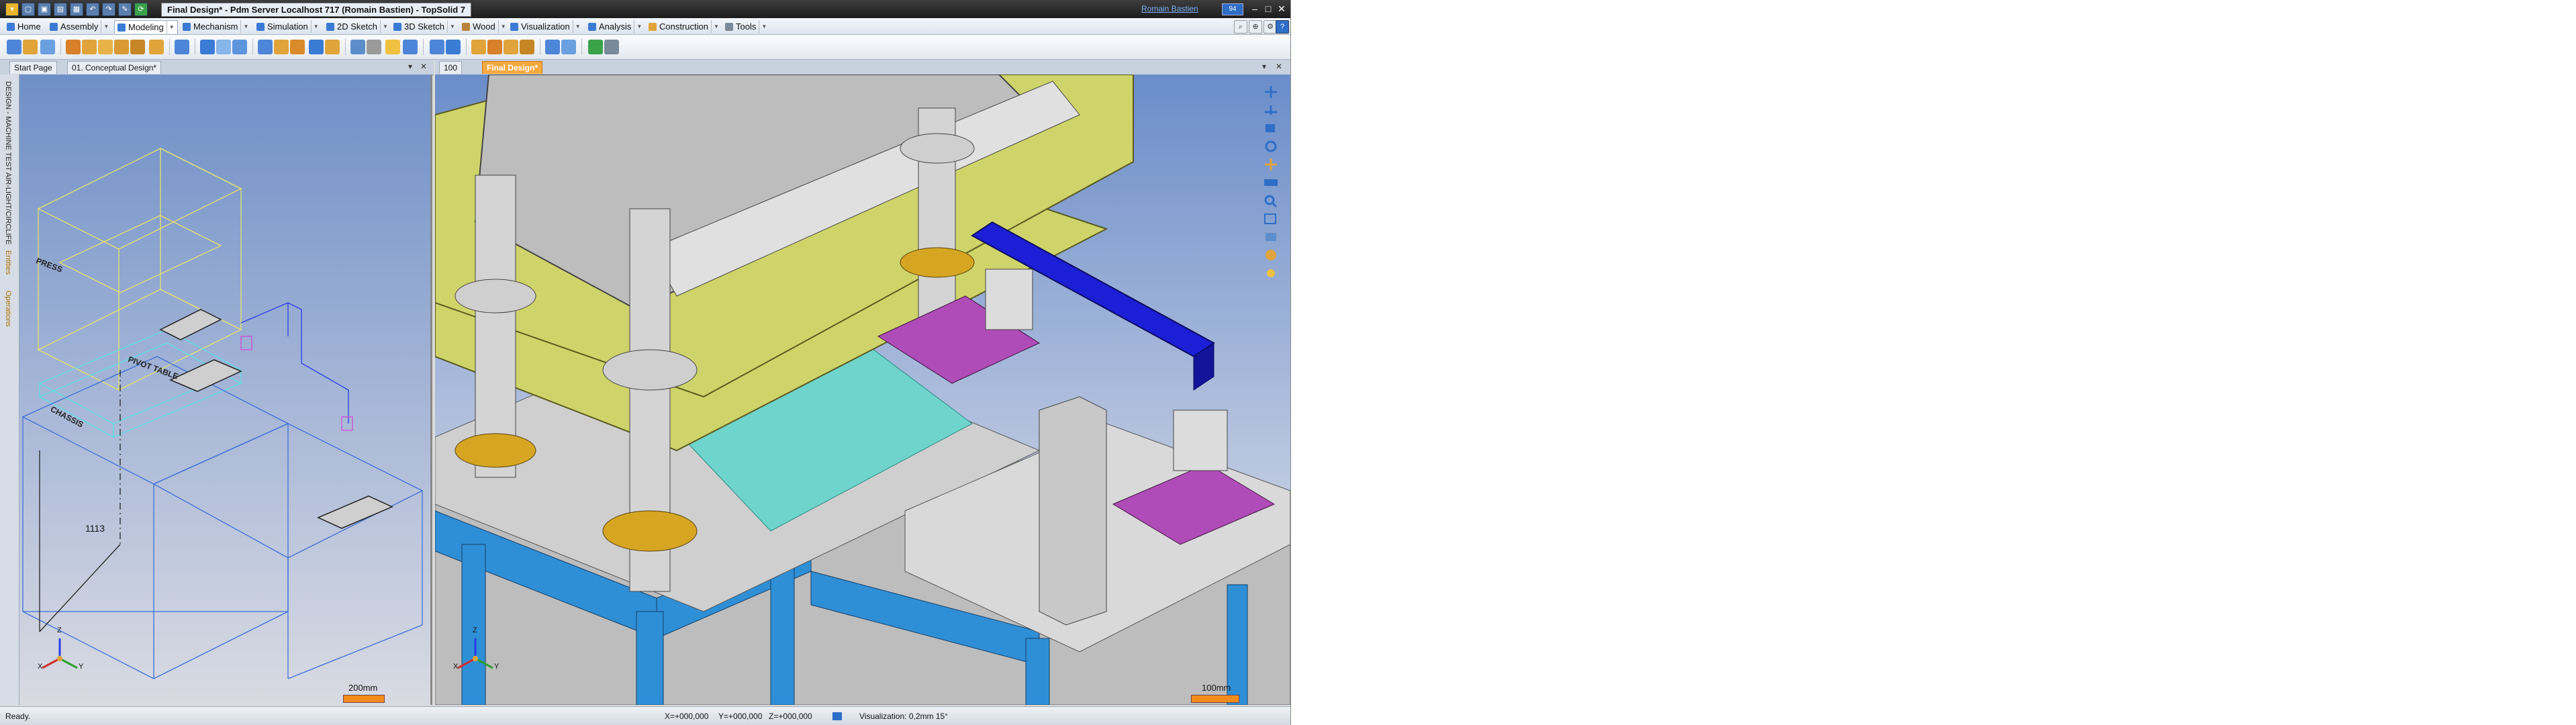  Describe the element at coordinates (1073, 511) in the screenshot. I see `transfer-post` at that location.